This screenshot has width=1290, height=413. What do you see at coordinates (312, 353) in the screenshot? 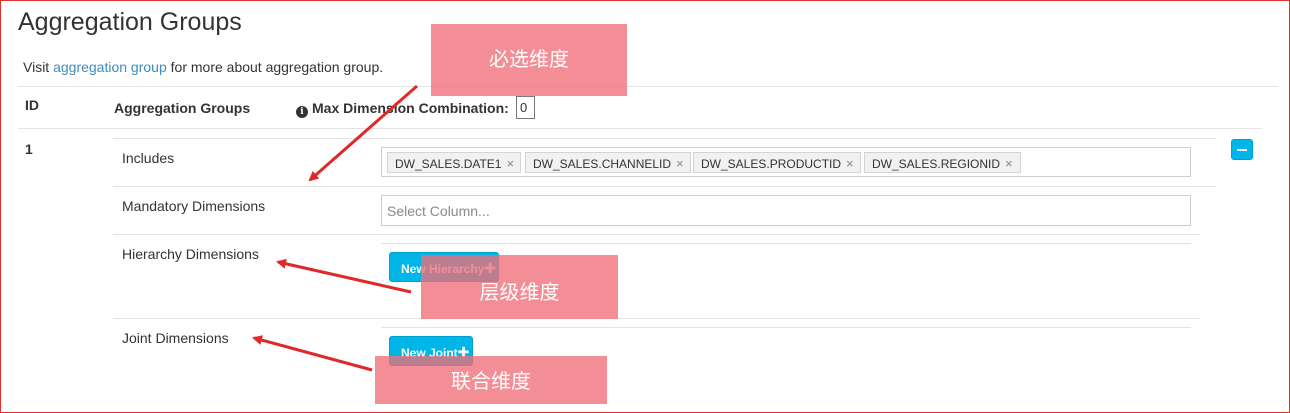
I see `arrow-to-joint` at bounding box center [312, 353].